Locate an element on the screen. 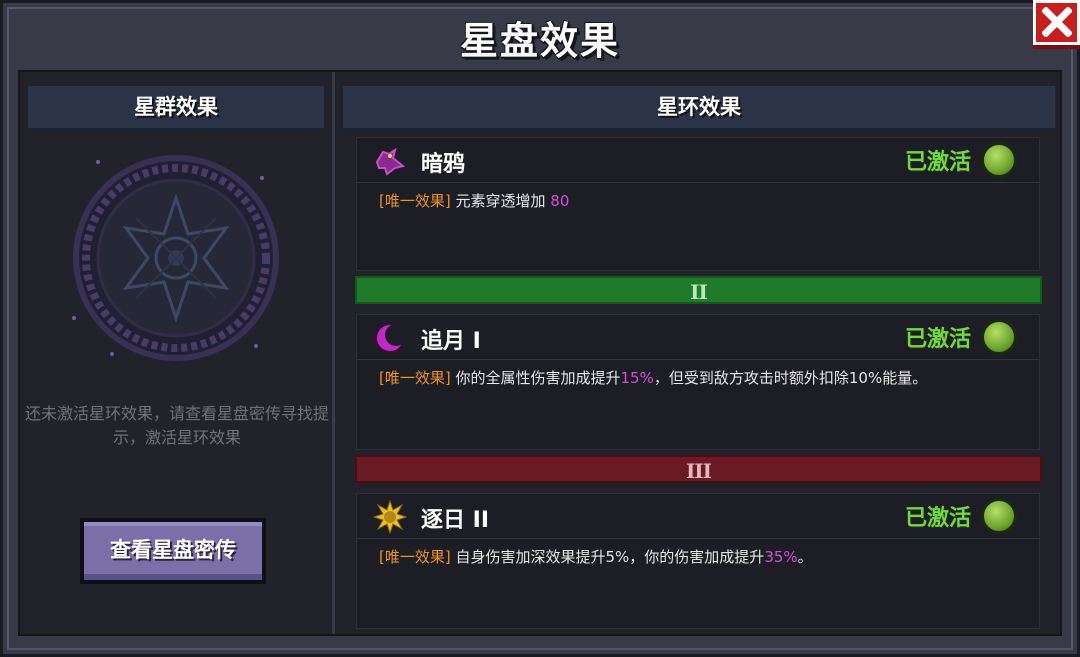 The height and width of the screenshot is (657, 1080). close-button is located at coordinates (1056, 22).